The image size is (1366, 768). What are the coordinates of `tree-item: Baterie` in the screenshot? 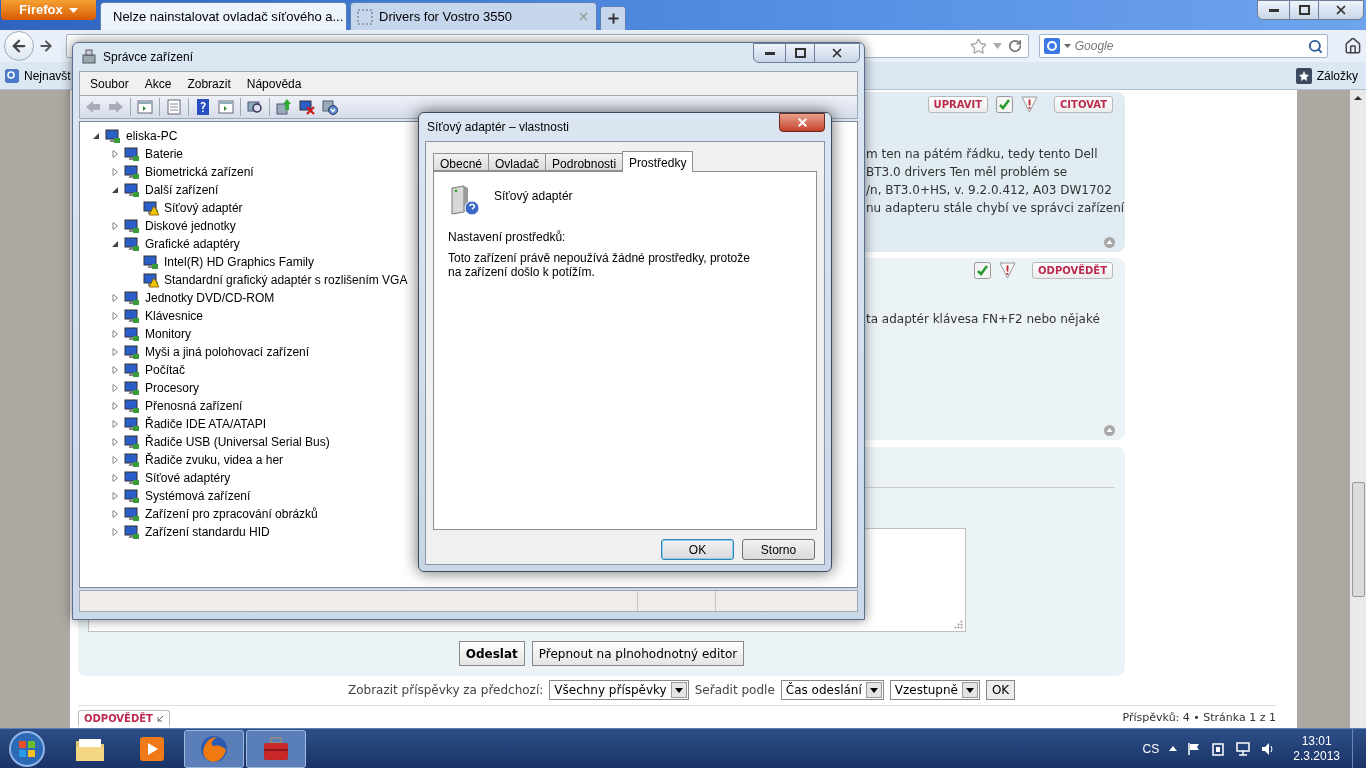 It's located at (164, 154).